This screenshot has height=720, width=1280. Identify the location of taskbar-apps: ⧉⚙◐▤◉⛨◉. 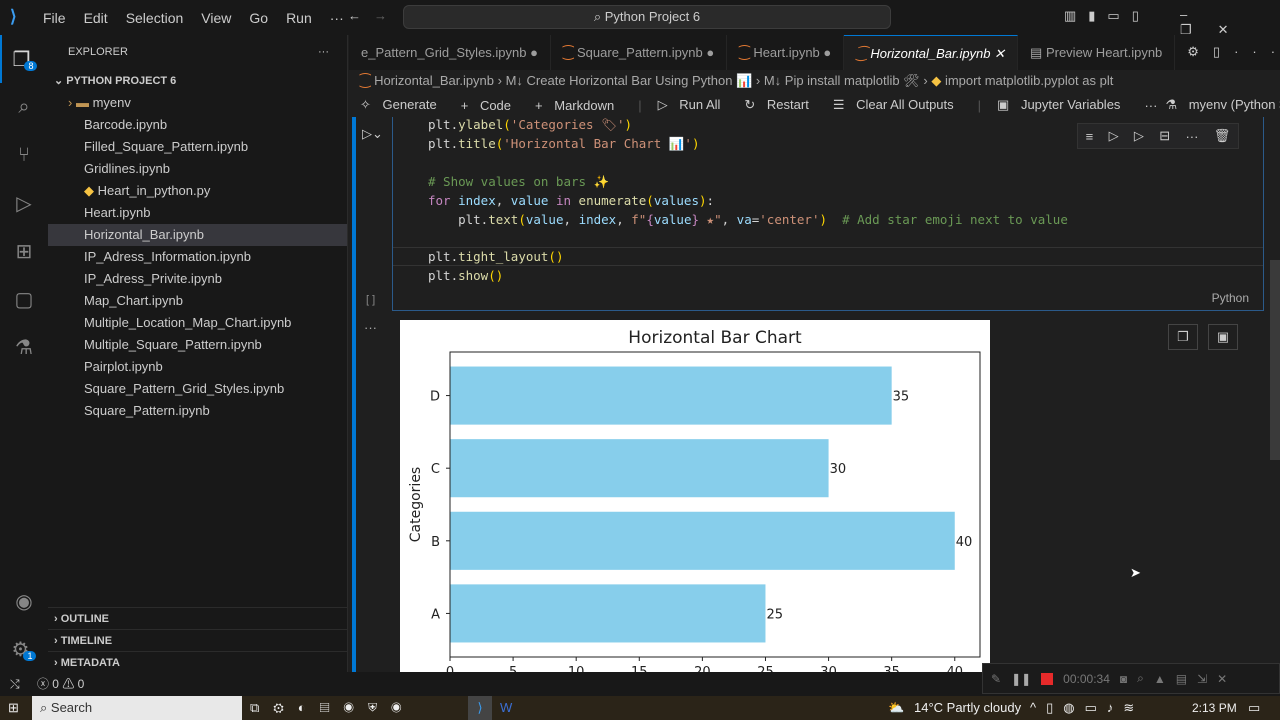
(332, 708).